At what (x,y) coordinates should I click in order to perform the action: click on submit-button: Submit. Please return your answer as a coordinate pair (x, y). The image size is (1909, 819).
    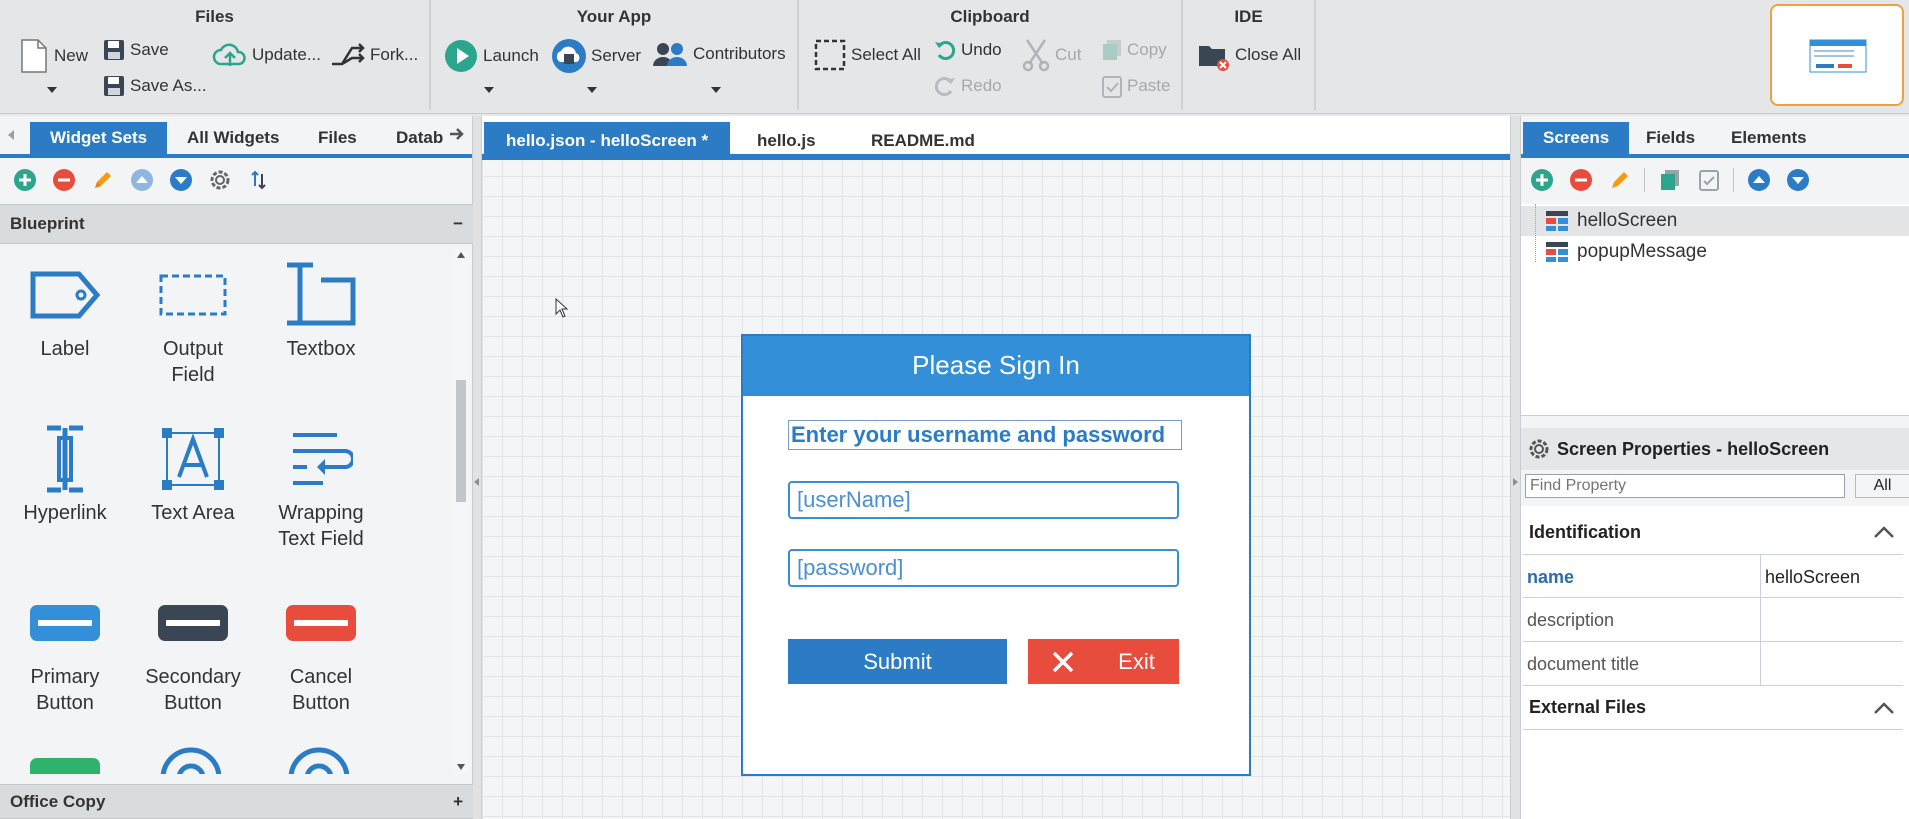
    Looking at the image, I should click on (897, 661).